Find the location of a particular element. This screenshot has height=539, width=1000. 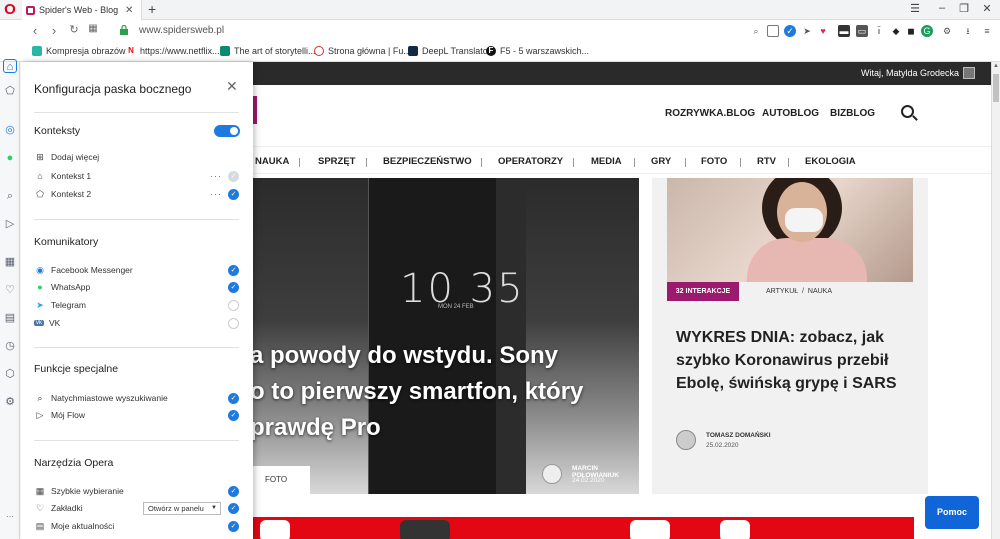

snapshot-icon is located at coordinates (773, 31).